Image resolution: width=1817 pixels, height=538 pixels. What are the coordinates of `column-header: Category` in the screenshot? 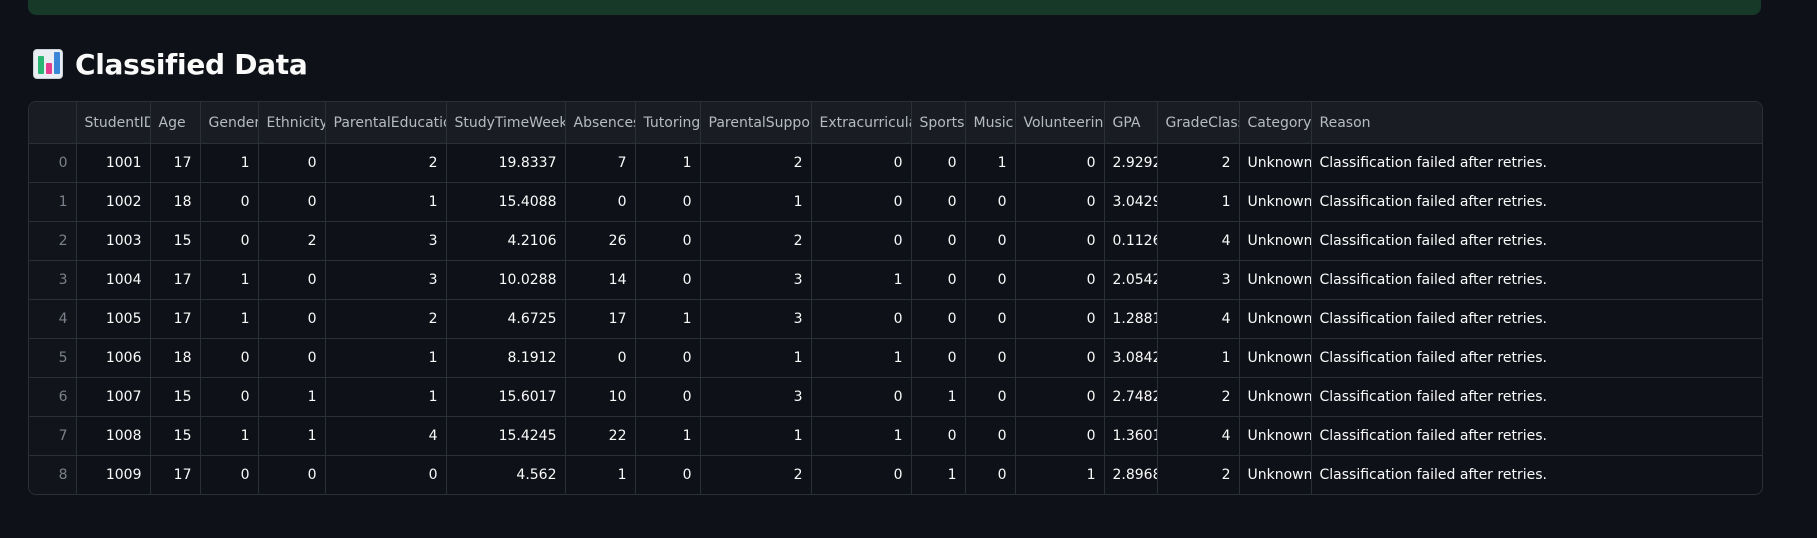 It's located at (1275, 123).